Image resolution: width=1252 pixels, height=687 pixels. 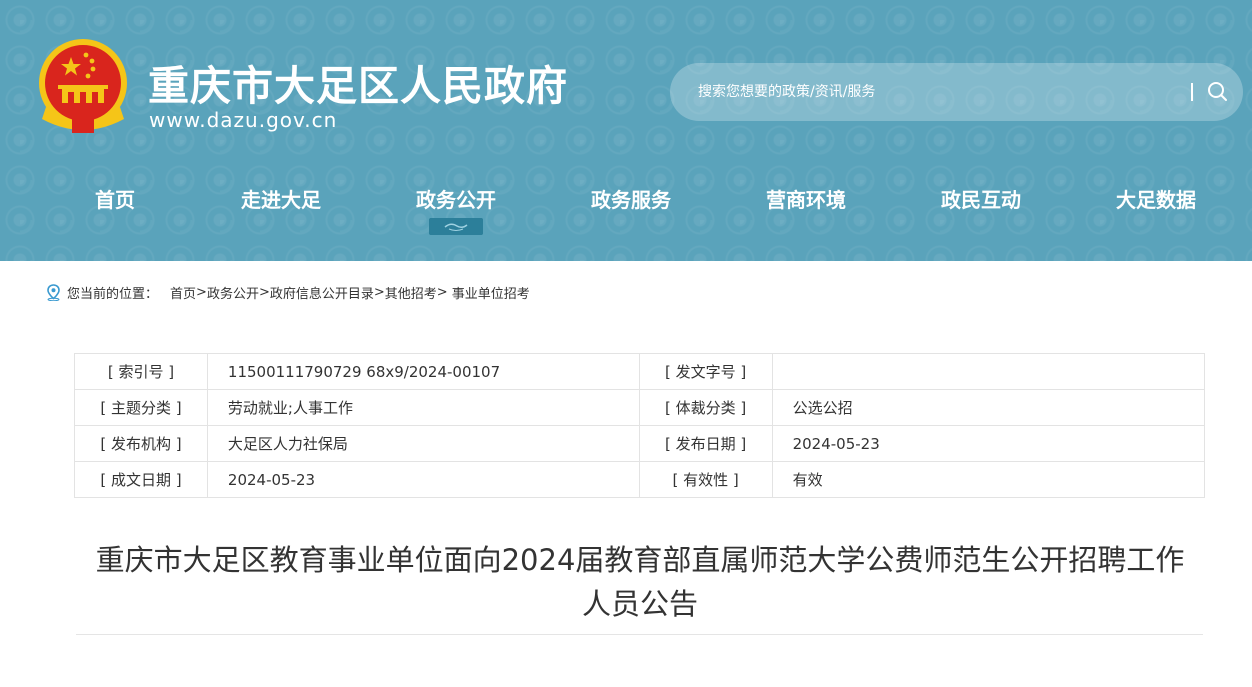 I want to click on search-input, so click(x=938, y=92).